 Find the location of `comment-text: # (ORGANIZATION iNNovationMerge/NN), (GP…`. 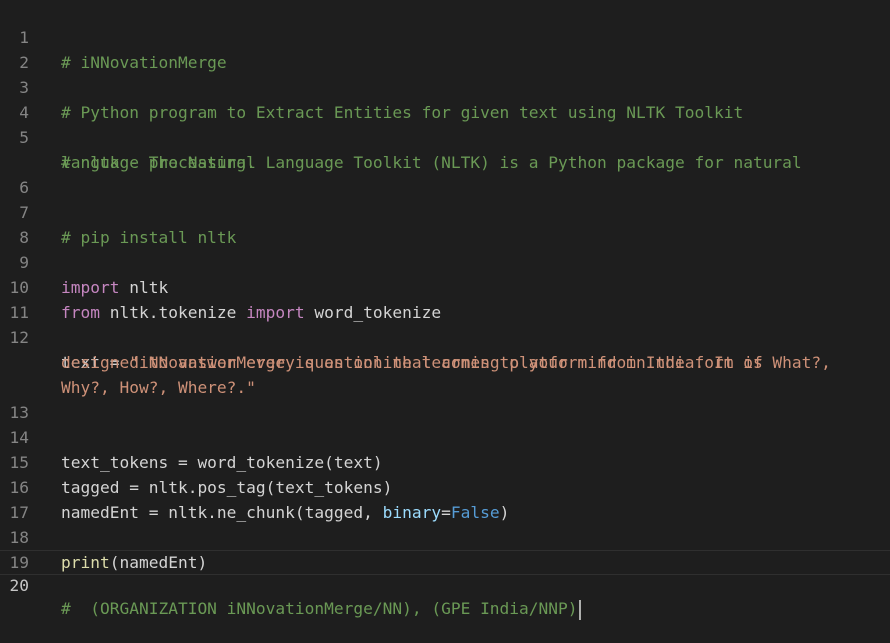

comment-text: # (ORGANIZATION iNNovationMerge/NN), (GP… is located at coordinates (319, 608).